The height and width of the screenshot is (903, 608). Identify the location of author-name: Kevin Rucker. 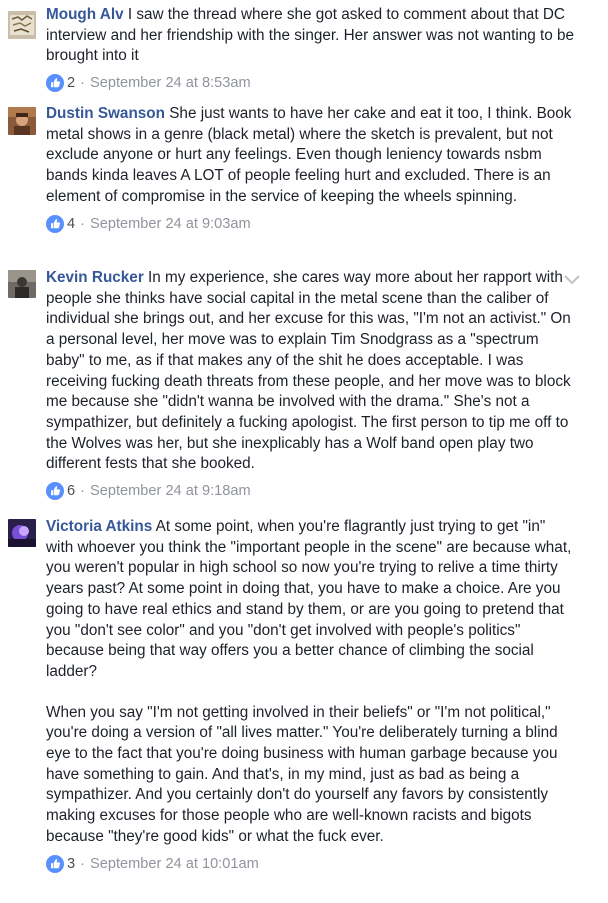
(95, 277).